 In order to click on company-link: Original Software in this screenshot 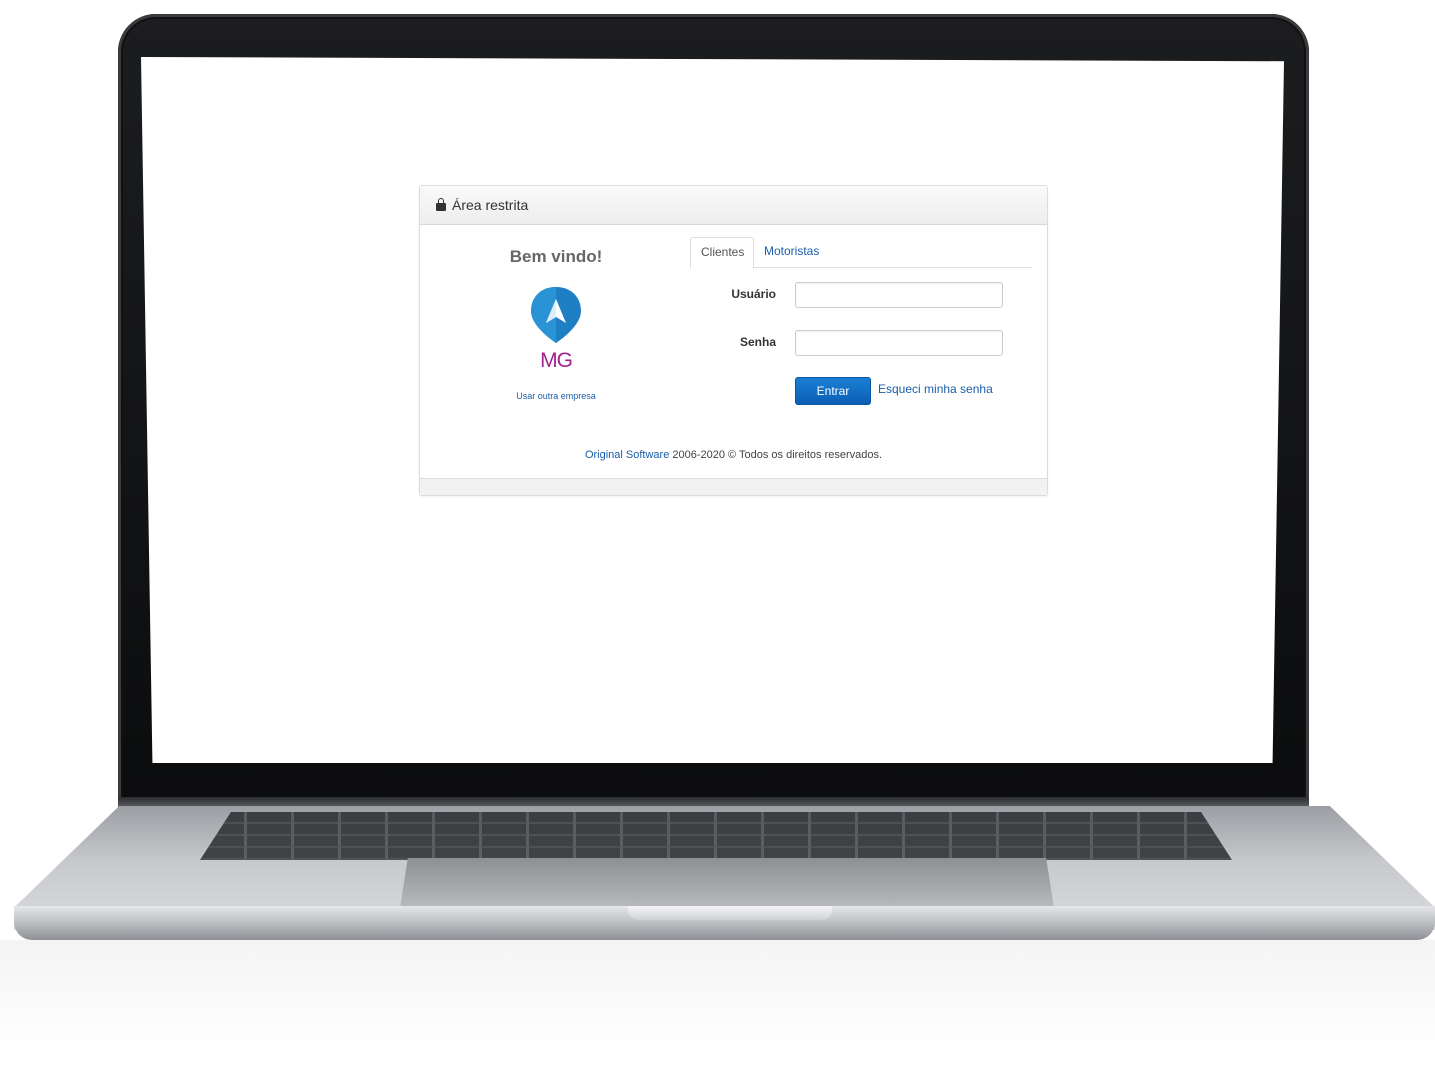, I will do `click(627, 455)`.